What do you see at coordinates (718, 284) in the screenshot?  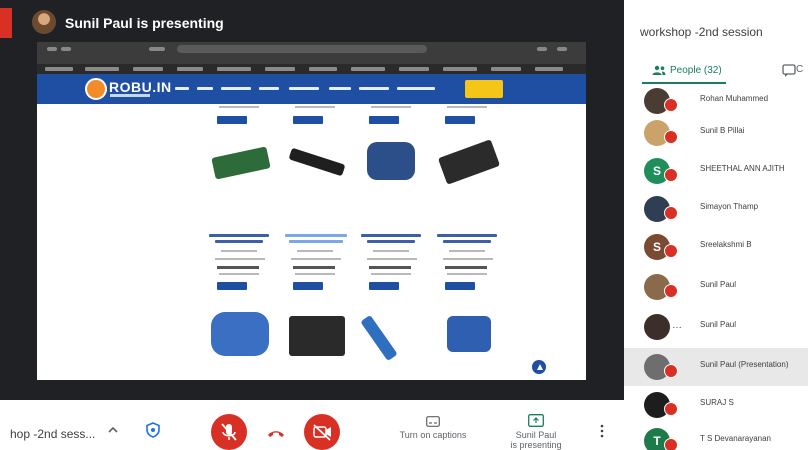 I see `participant-name: Sunil Paul` at bounding box center [718, 284].